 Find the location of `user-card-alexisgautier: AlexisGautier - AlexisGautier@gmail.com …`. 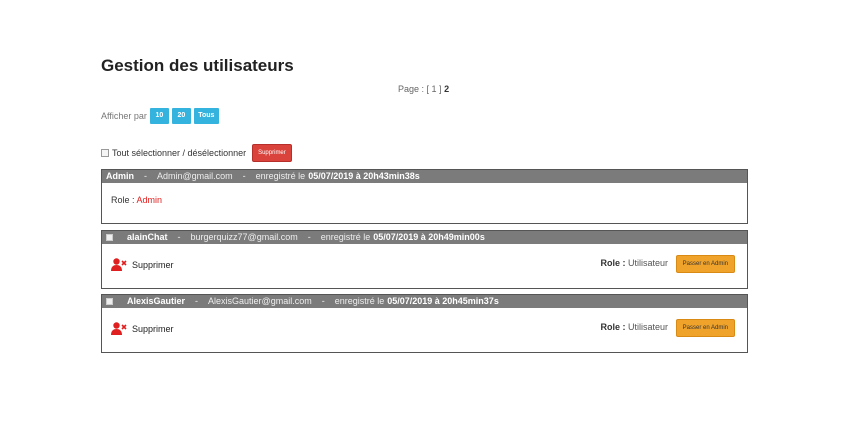

user-card-alexisgautier: AlexisGautier - AlexisGautier@gmail.com … is located at coordinates (424, 323).